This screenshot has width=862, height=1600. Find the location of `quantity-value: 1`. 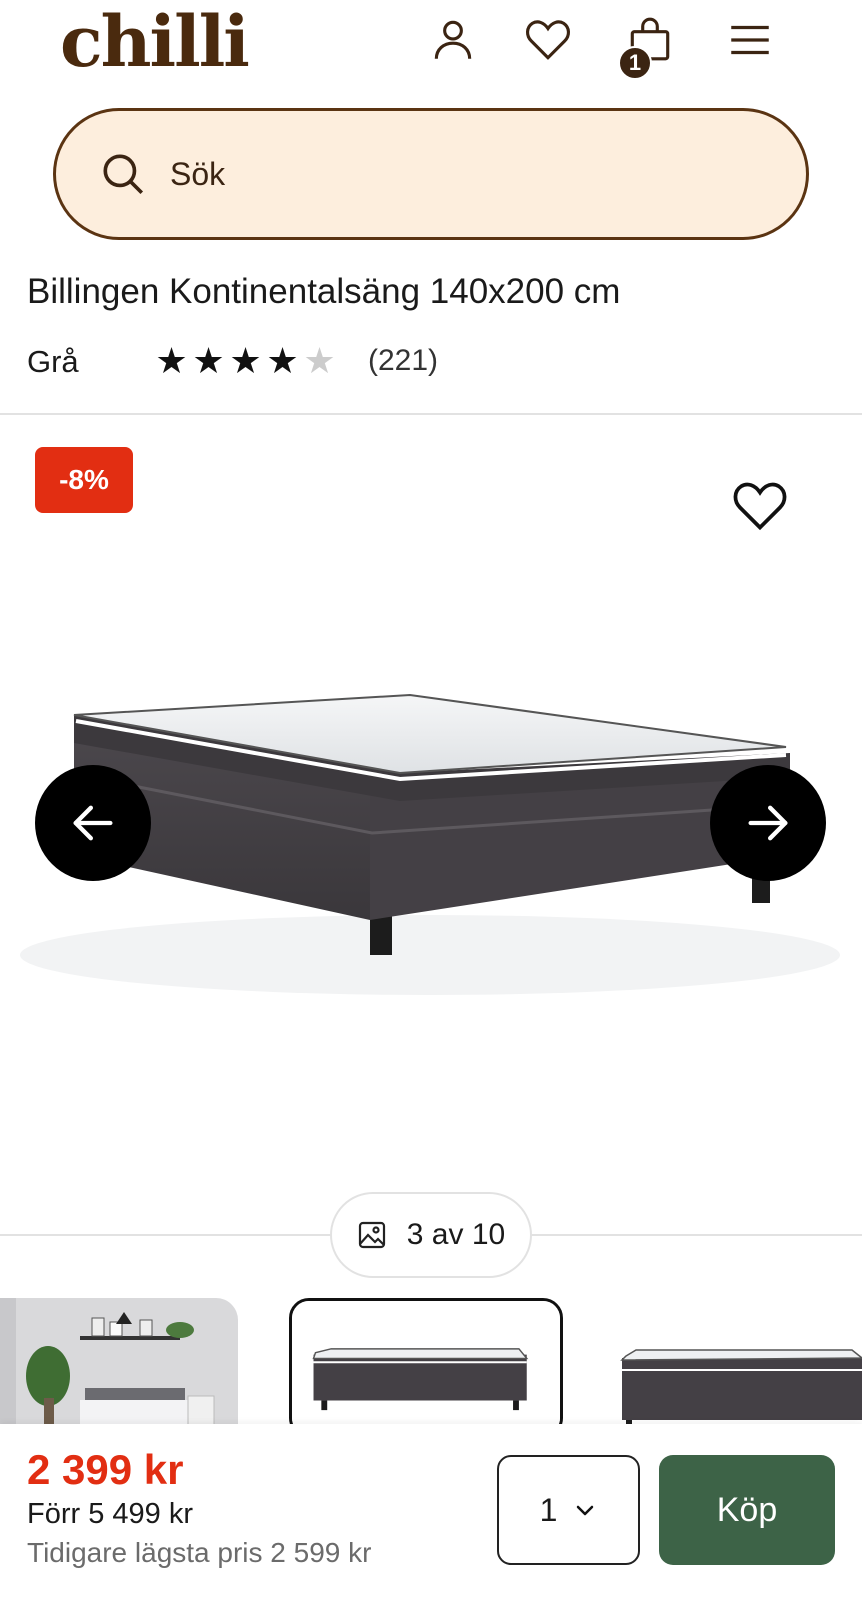

quantity-value: 1 is located at coordinates (548, 1509).